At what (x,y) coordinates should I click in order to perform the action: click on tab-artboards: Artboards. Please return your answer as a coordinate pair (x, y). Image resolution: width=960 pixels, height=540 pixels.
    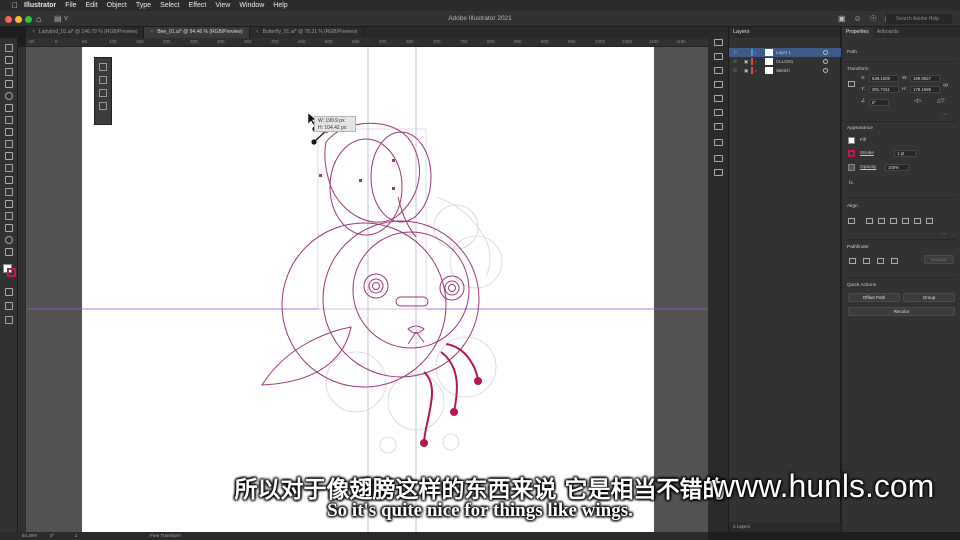
    Looking at the image, I should click on (888, 32).